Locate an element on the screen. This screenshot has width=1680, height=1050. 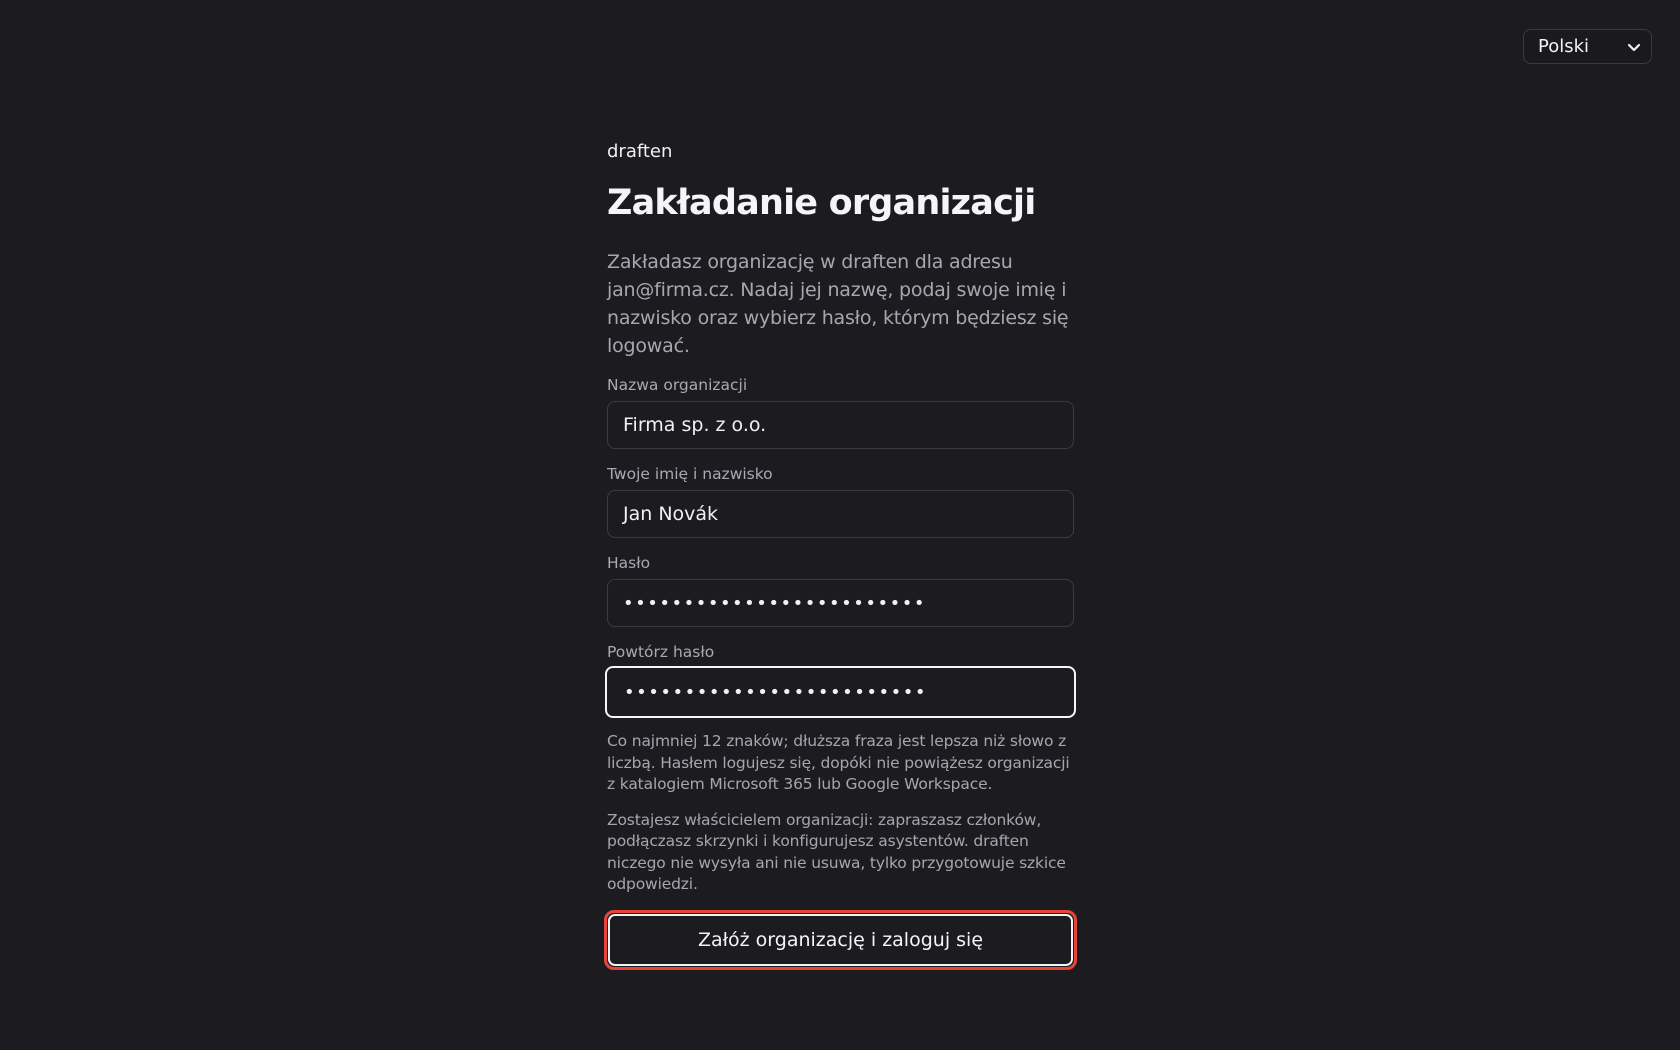
password-repeat-field: Powtórz hasło ••••••••••••••••••••••••• is located at coordinates (840, 680).